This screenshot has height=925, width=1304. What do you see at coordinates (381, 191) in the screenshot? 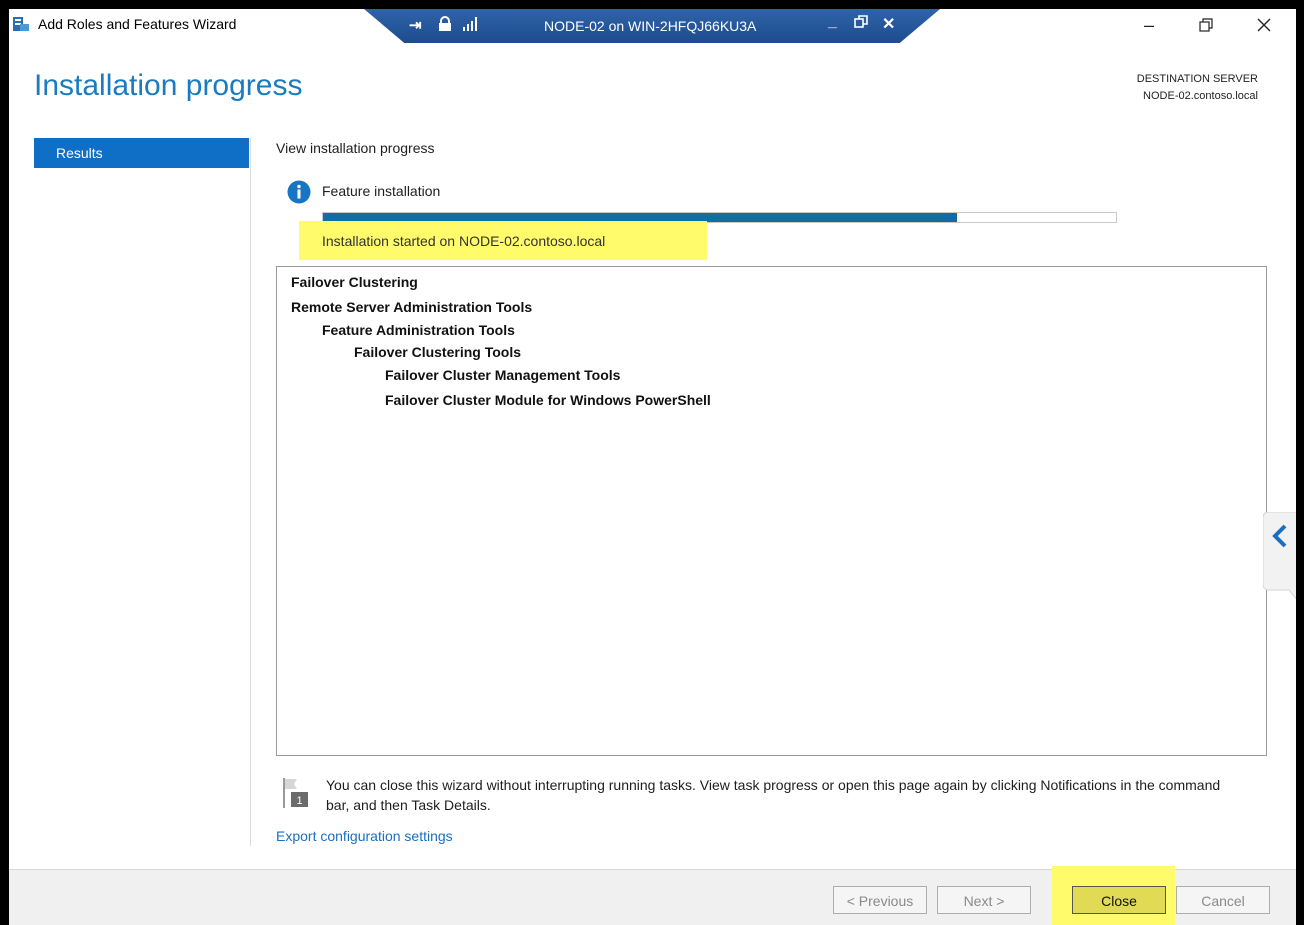
I see `feature-installation-title: Feature installation` at bounding box center [381, 191].